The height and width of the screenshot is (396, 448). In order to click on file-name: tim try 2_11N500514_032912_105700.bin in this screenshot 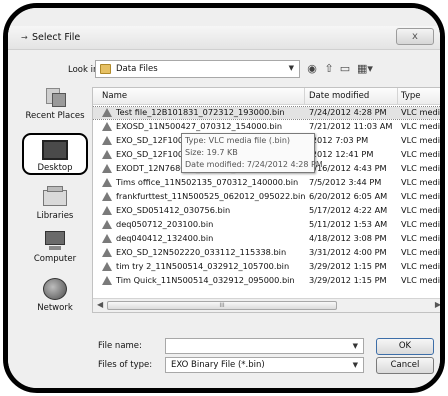, I will do `click(203, 266)`.